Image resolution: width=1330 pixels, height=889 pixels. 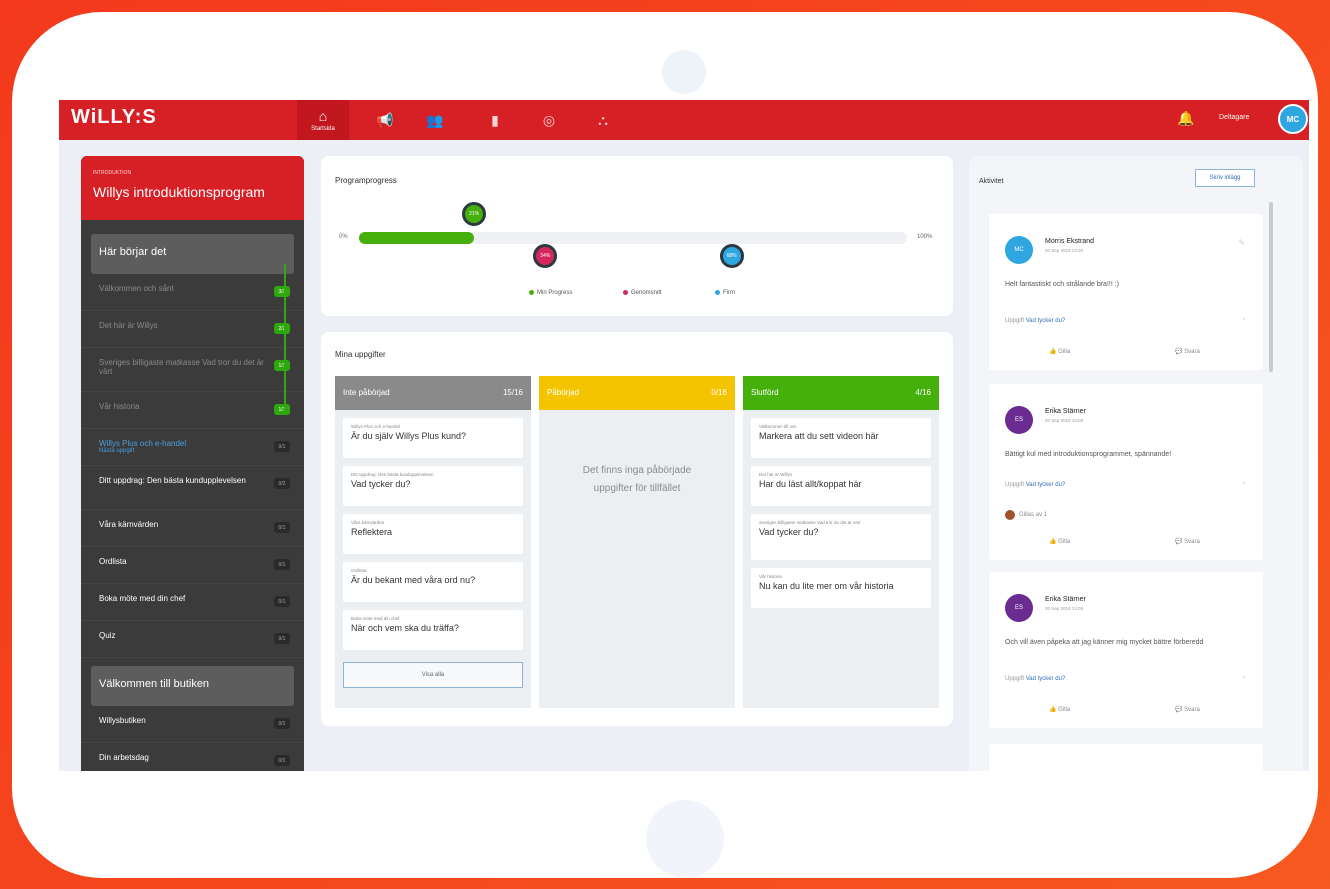 What do you see at coordinates (192, 254) in the screenshot?
I see `section-here-it-starts: Här börjar det` at bounding box center [192, 254].